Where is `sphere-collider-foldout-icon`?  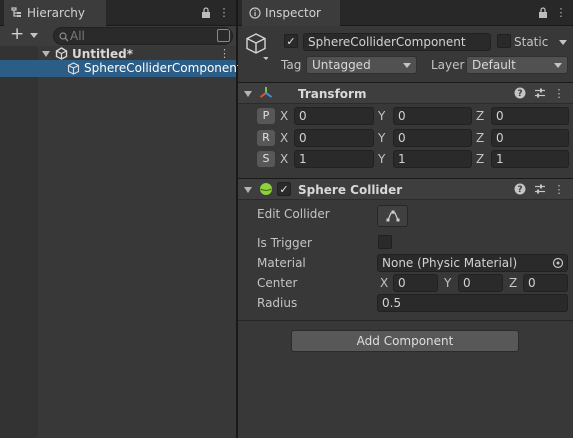
sphere-collider-foldout-icon is located at coordinates (248, 190).